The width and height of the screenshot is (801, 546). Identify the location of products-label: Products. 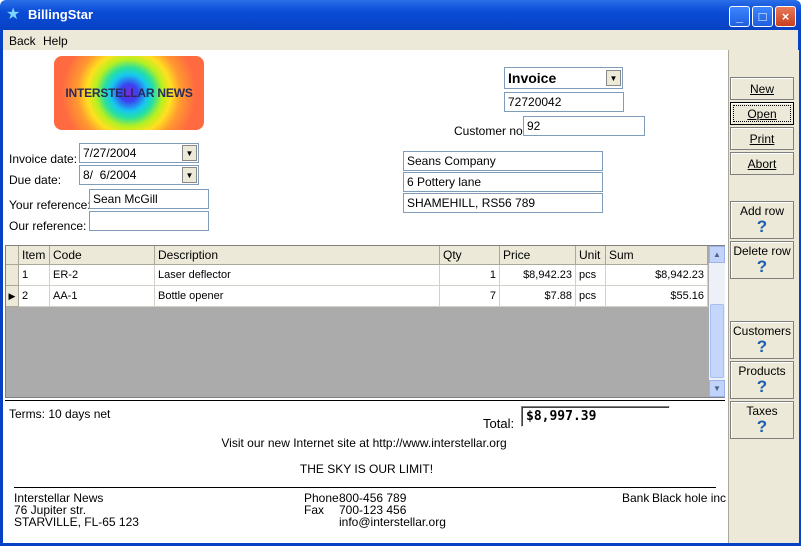
(762, 371).